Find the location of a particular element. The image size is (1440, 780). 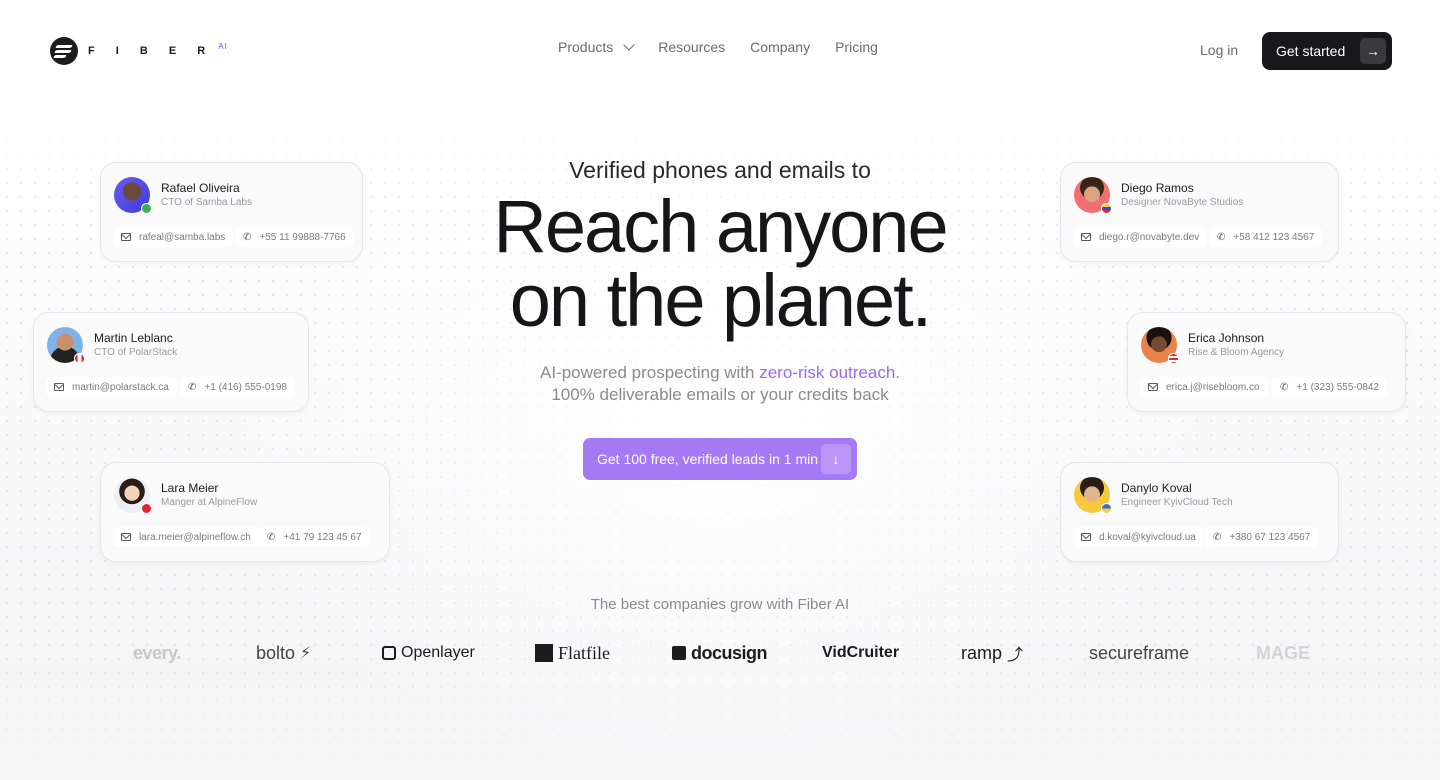

contact-name: Danylo Koval is located at coordinates (1156, 488).